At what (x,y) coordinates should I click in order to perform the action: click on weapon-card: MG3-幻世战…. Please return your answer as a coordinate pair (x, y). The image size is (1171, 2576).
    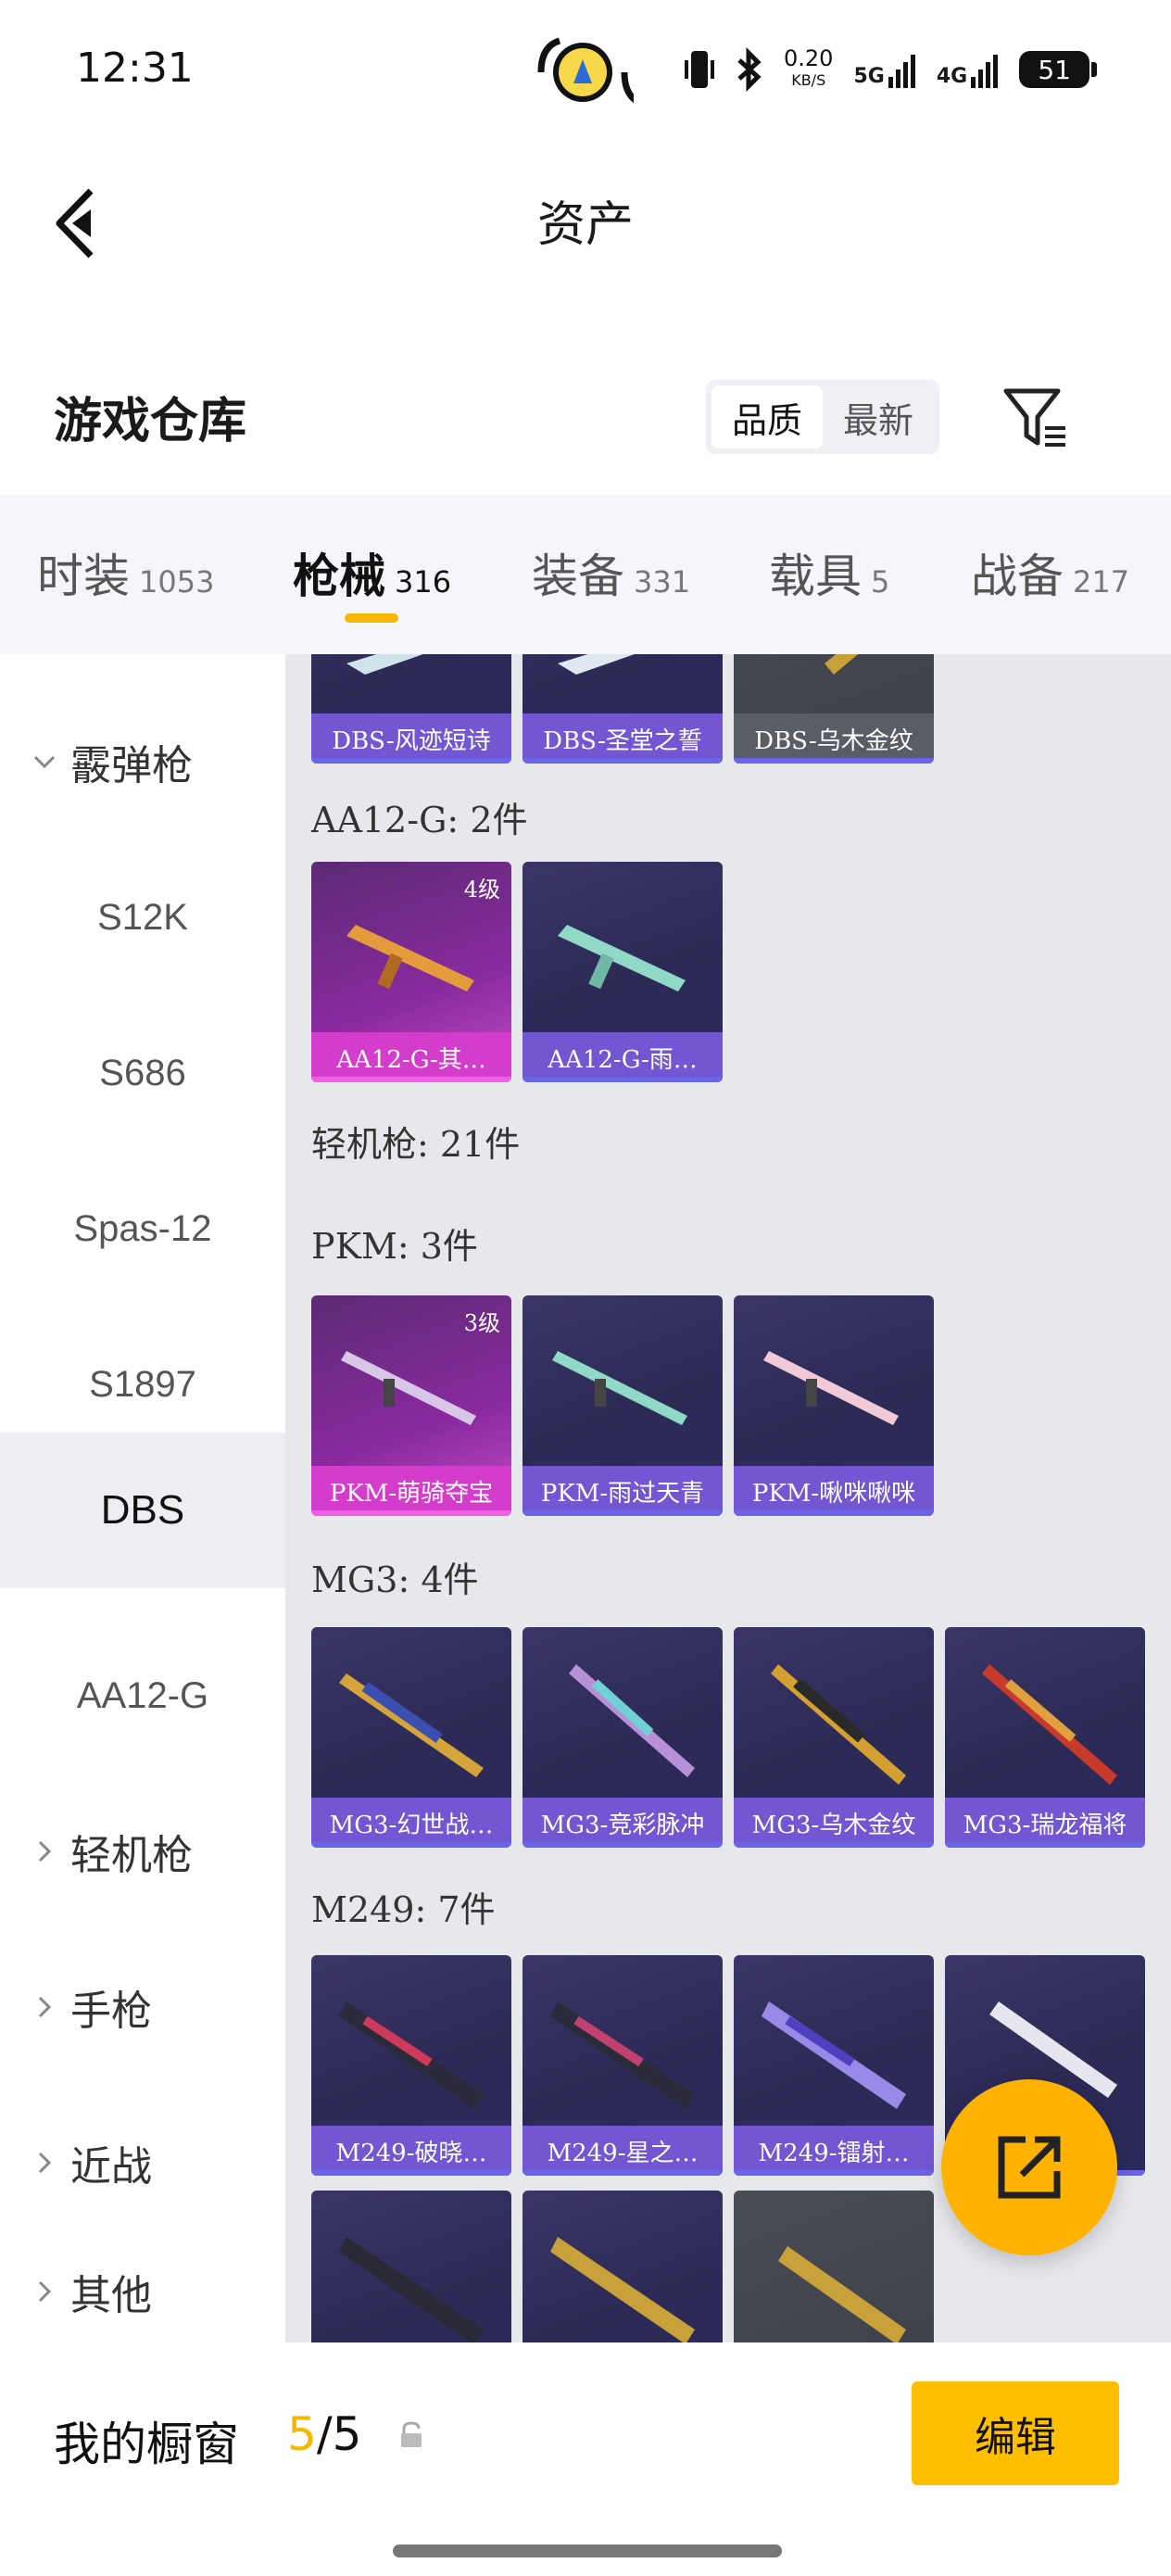
    Looking at the image, I should click on (411, 1737).